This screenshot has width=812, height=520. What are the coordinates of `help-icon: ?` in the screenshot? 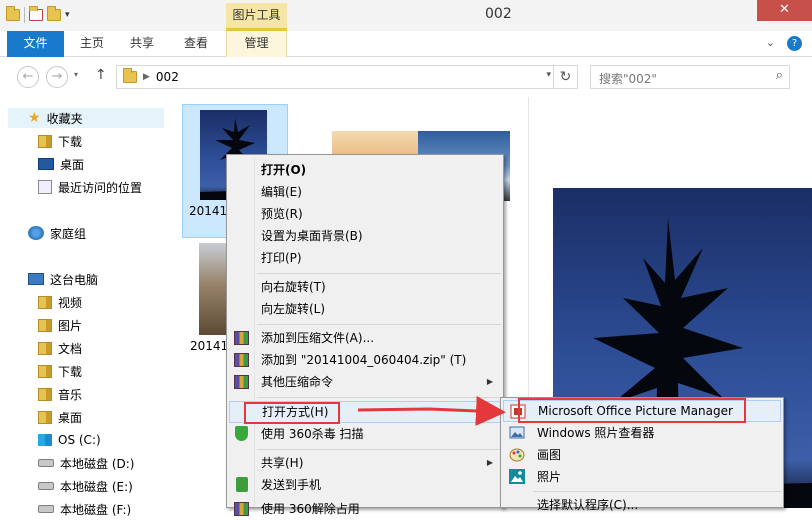 It's located at (794, 43).